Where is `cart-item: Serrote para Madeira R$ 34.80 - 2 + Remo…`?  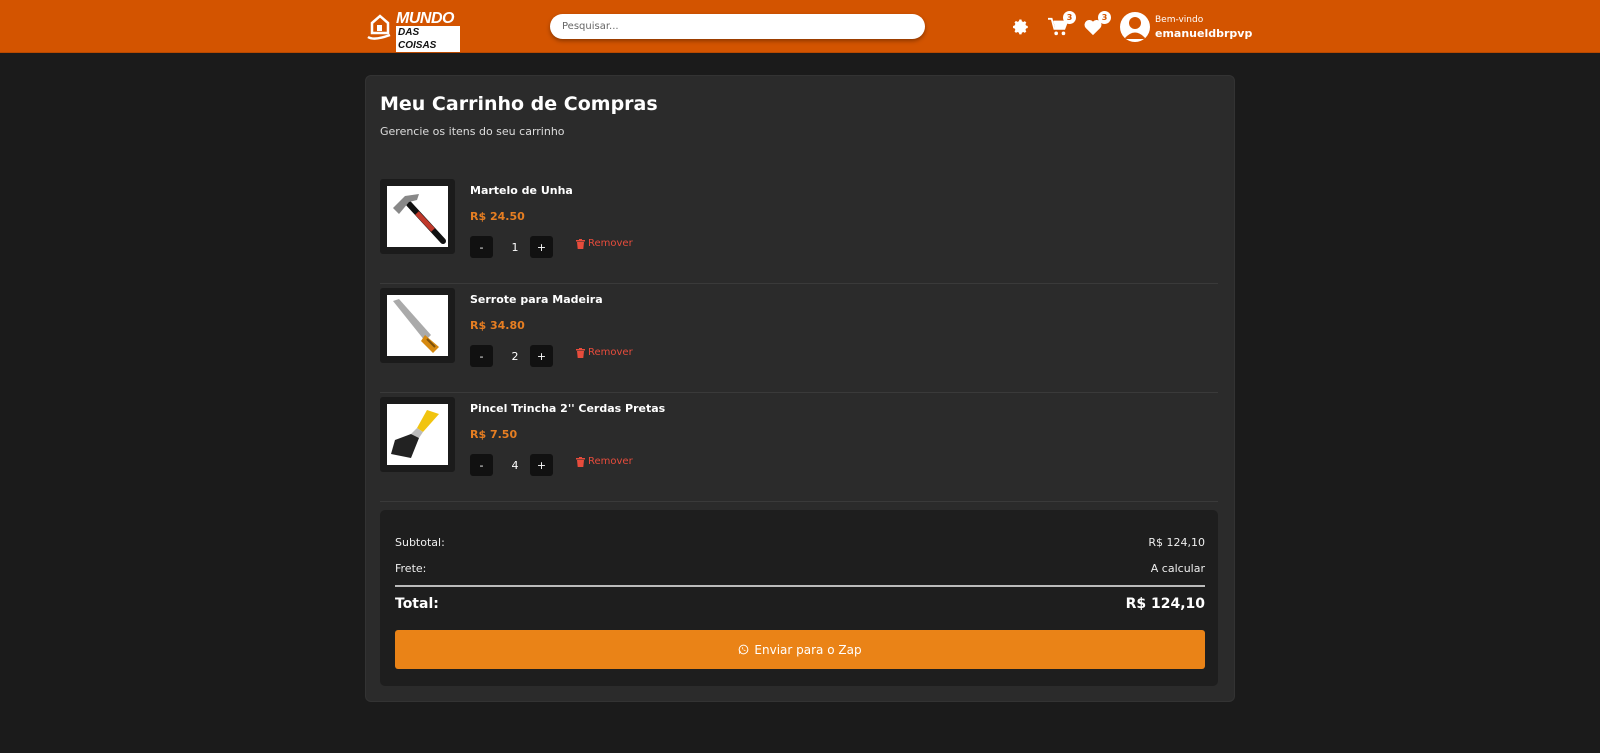 cart-item: Serrote para Madeira R$ 34.80 - 2 + Remo… is located at coordinates (799, 338).